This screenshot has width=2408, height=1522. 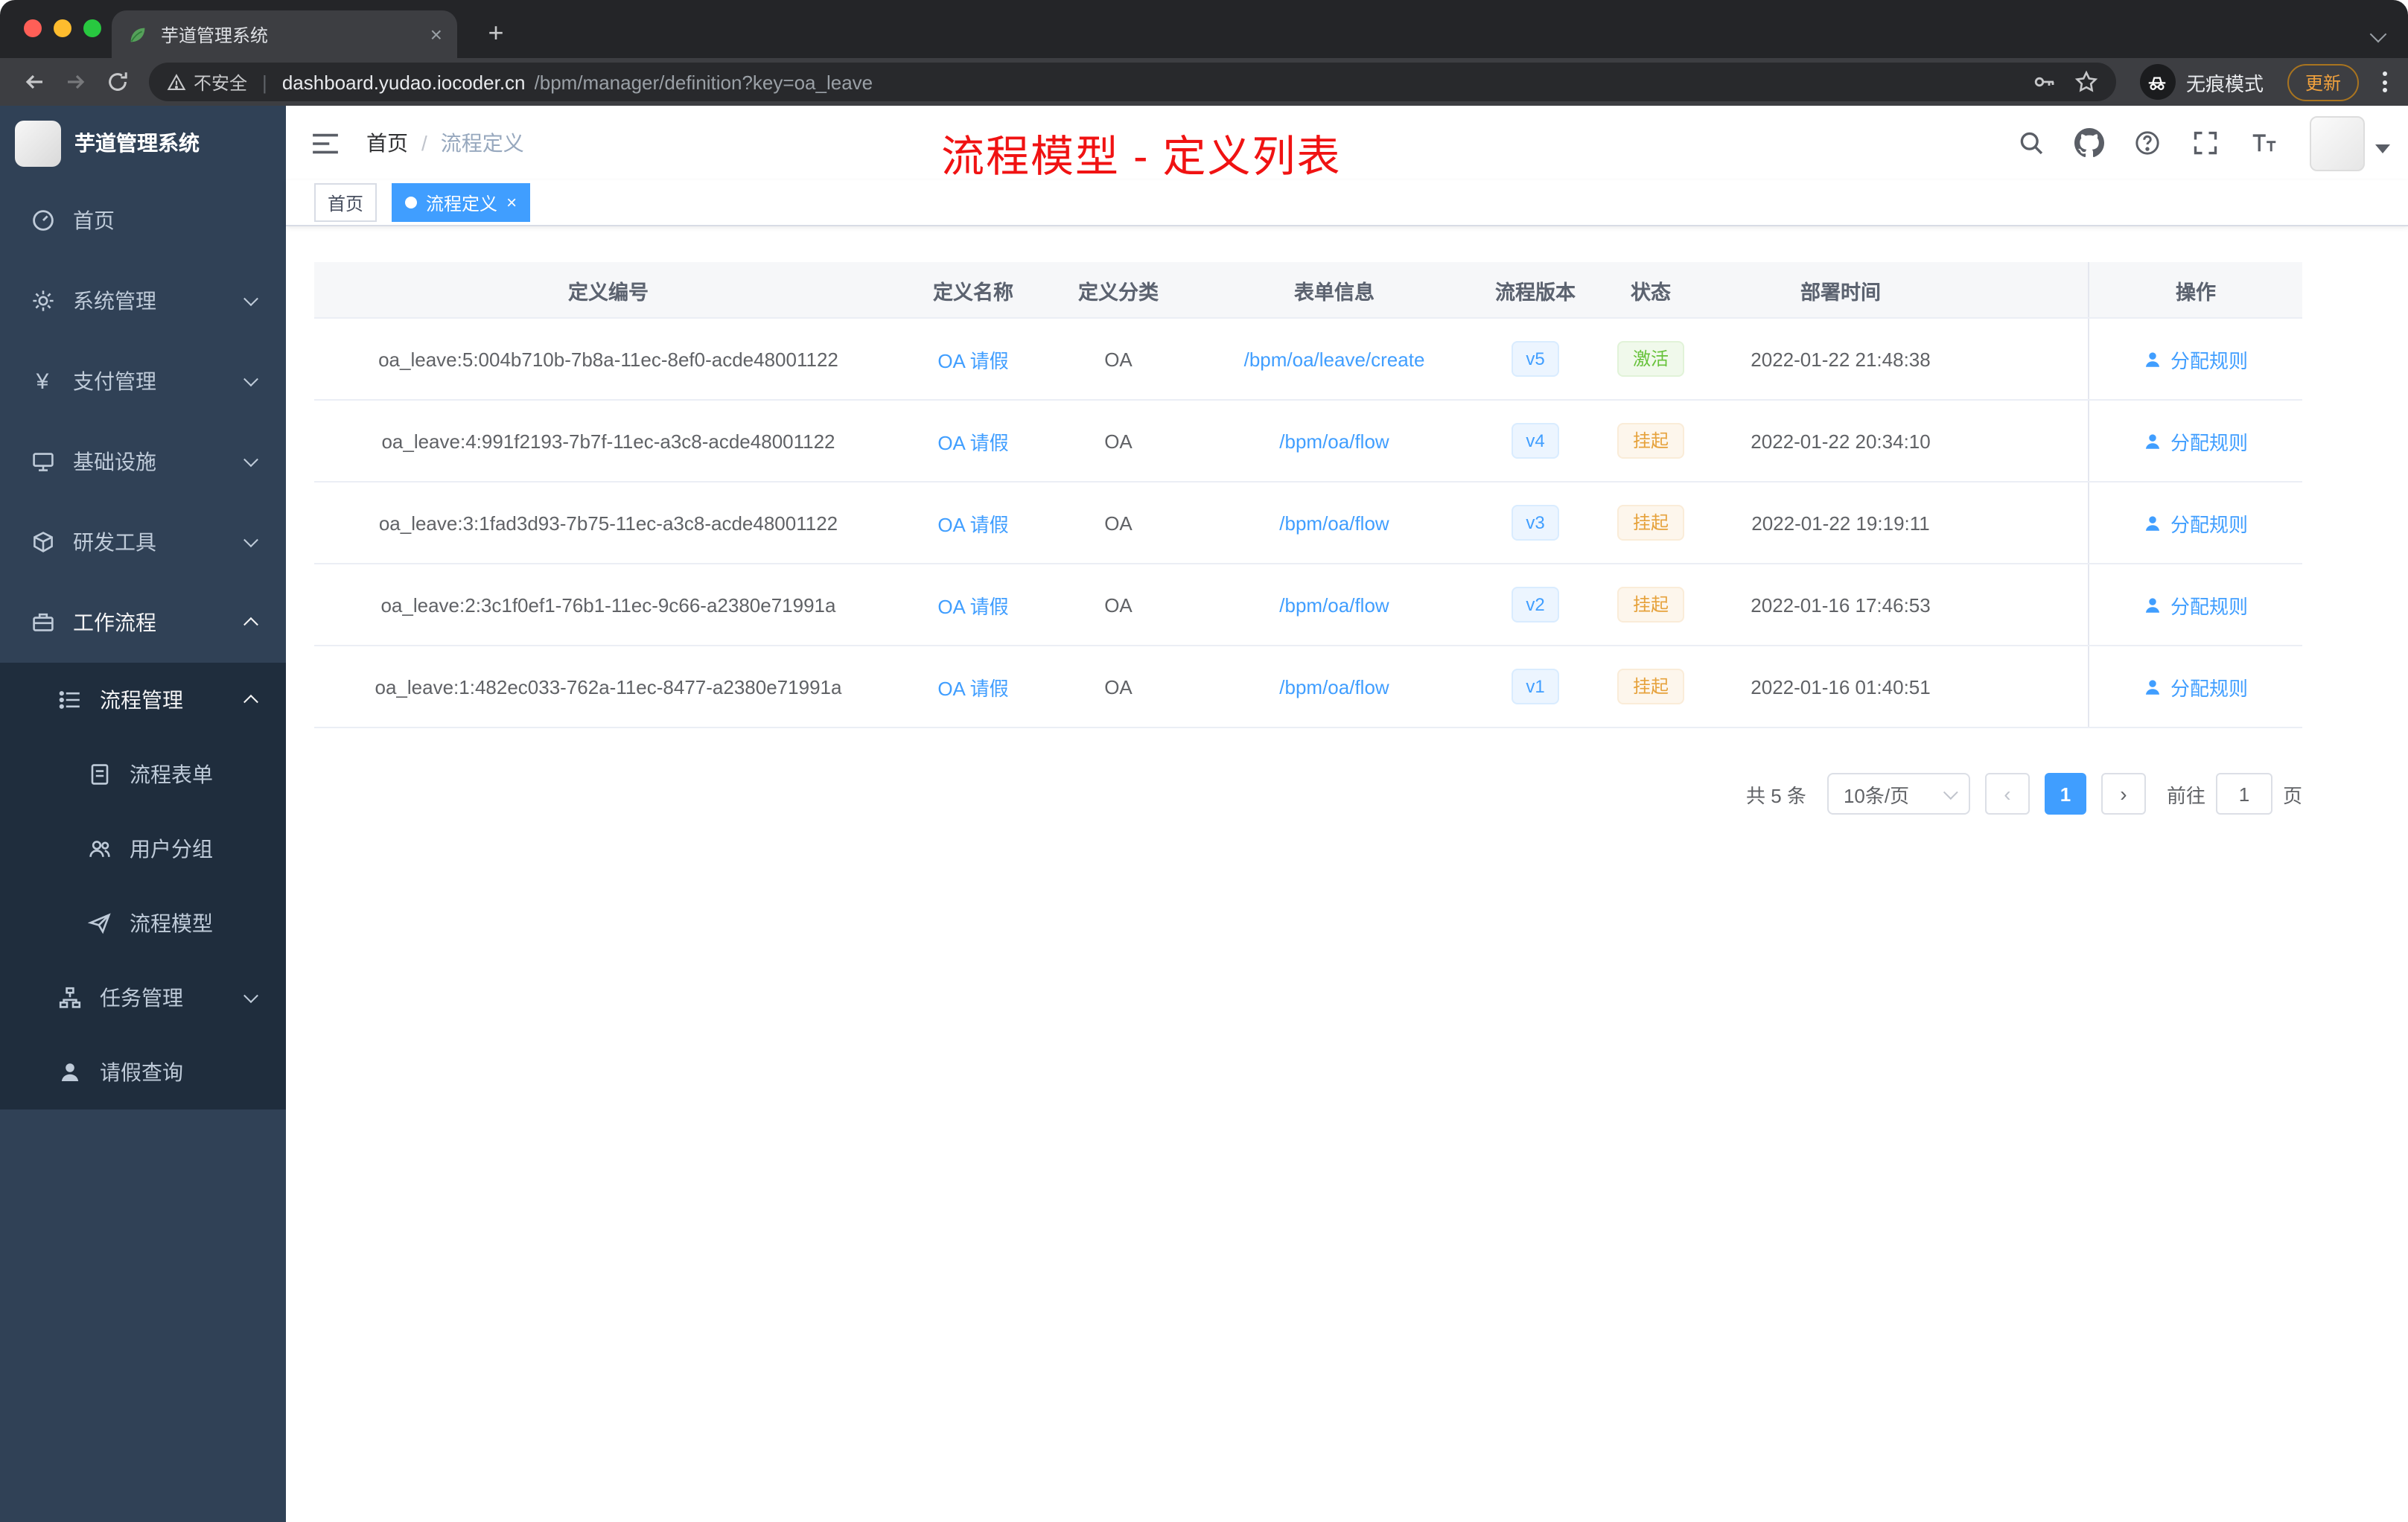 I want to click on sidebar-item-task-management: 任务管理, so click(x=143, y=998).